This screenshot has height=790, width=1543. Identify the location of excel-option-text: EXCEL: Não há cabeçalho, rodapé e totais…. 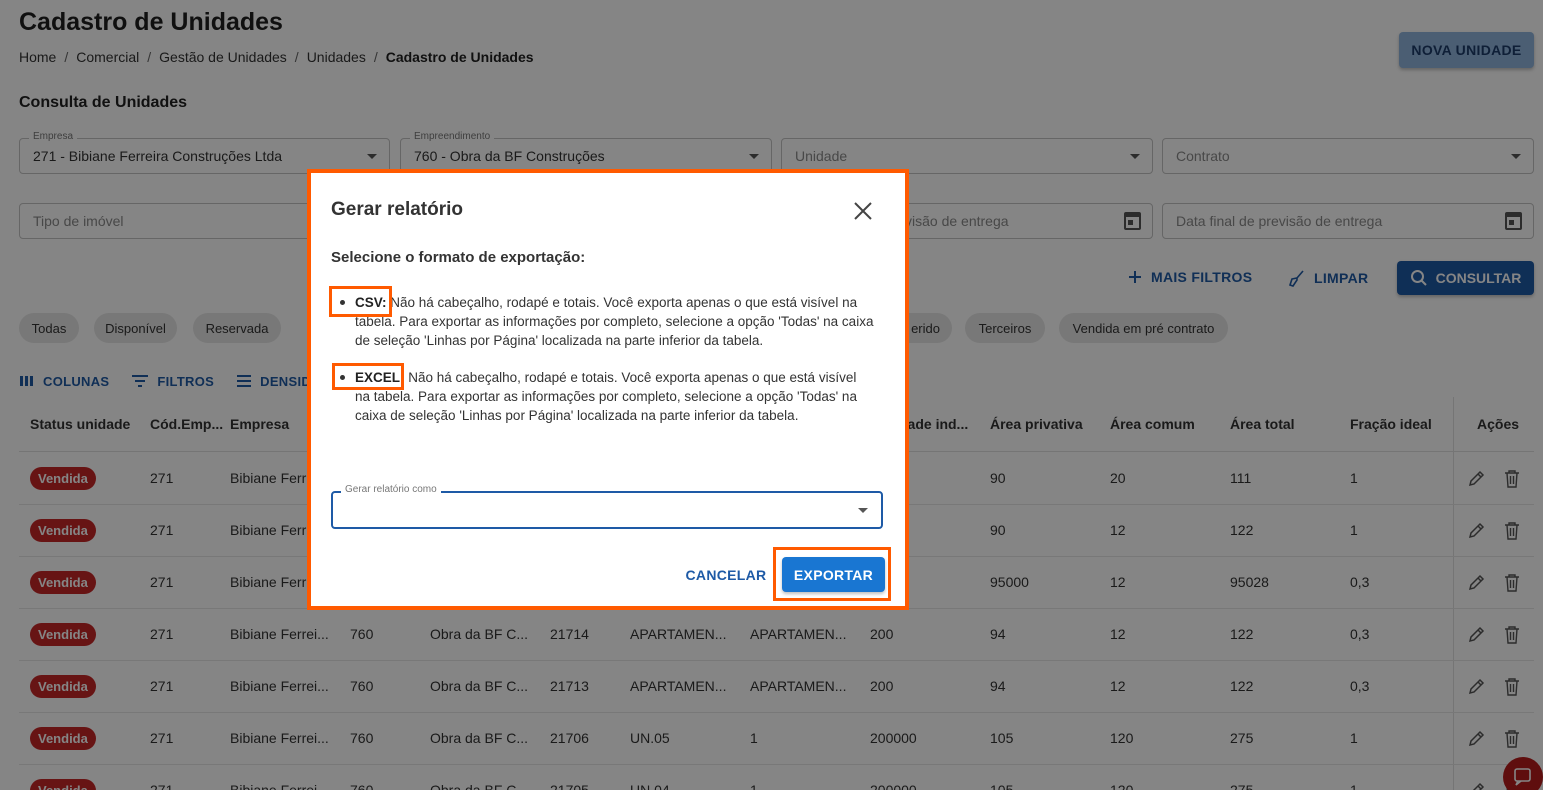
(615, 396).